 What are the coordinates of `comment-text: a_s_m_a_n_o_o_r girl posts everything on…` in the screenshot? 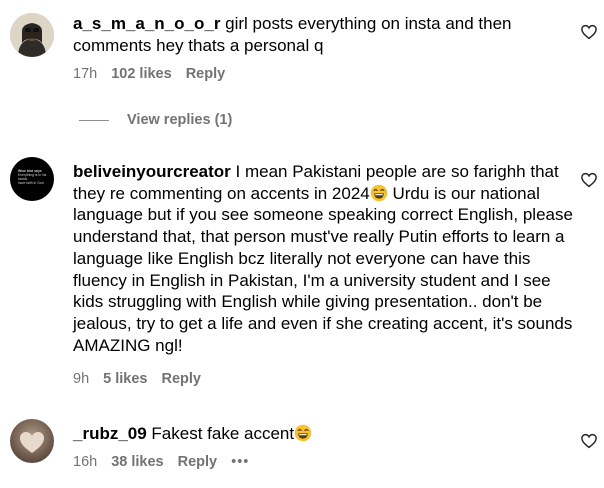 It's located at (323, 34).